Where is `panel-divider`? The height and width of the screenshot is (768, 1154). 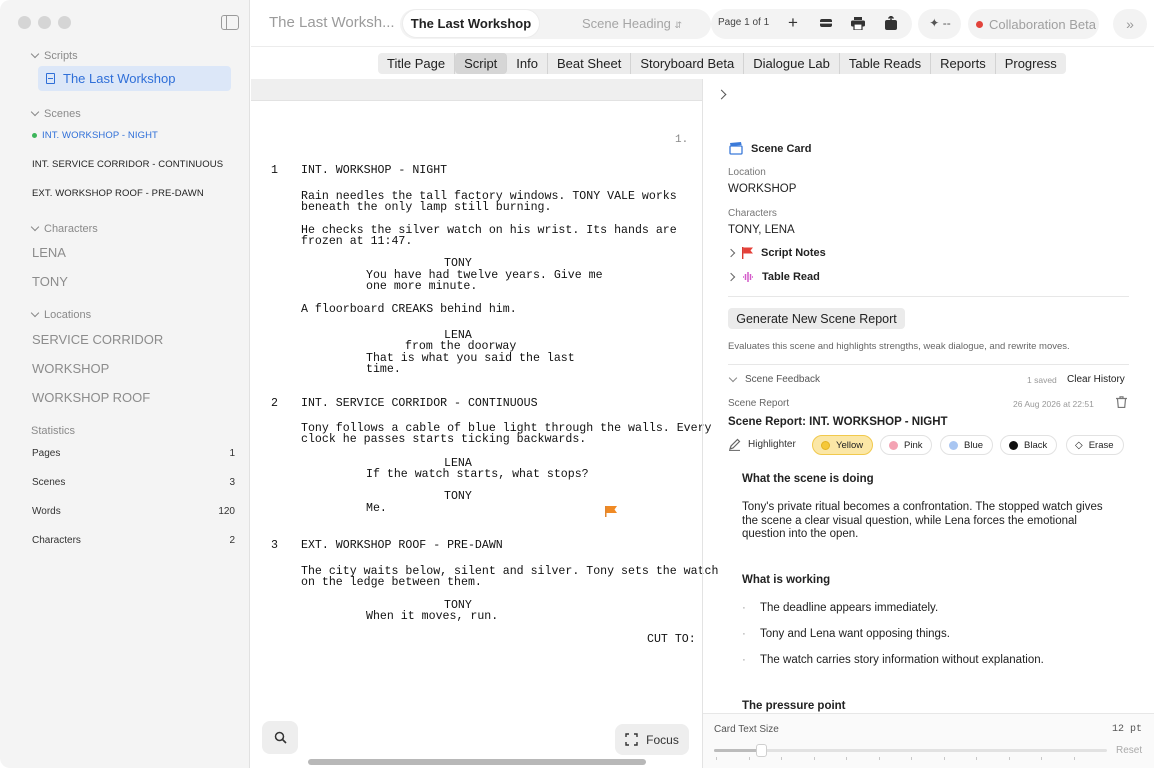
panel-divider is located at coordinates (702, 423).